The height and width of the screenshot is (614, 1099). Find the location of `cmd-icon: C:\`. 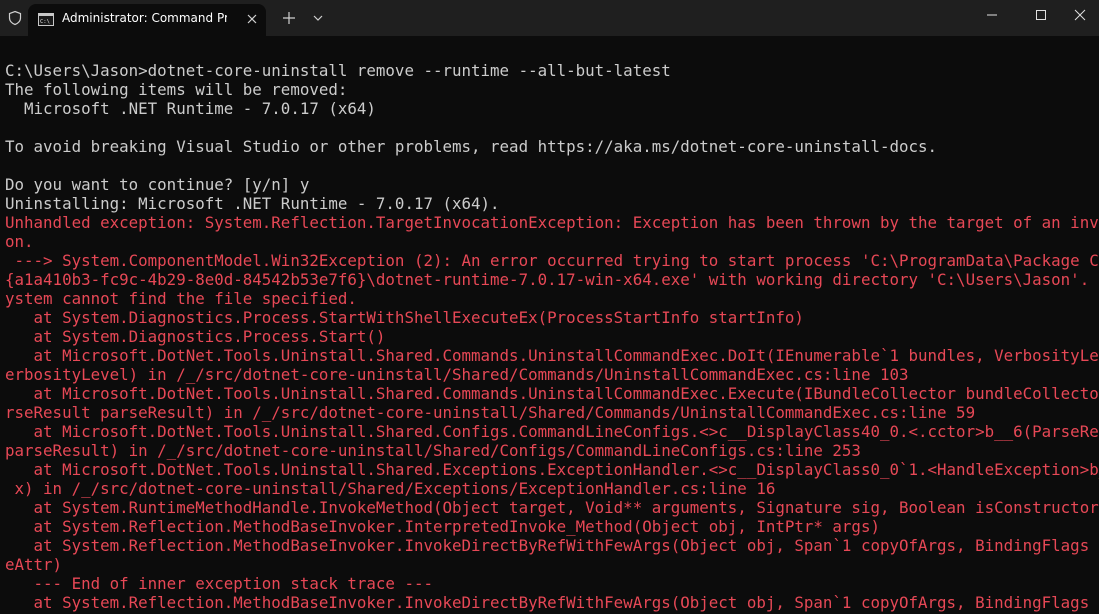

cmd-icon: C:\ is located at coordinates (46, 19).